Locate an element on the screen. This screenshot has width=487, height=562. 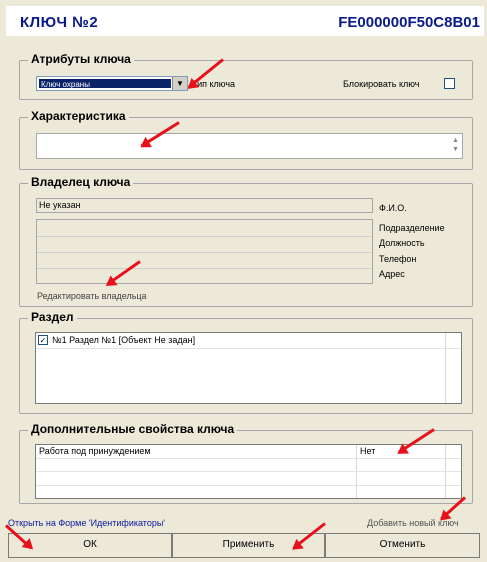
header: КЛЮЧ №2 FE000000F50C8B01 is located at coordinates (245, 21).